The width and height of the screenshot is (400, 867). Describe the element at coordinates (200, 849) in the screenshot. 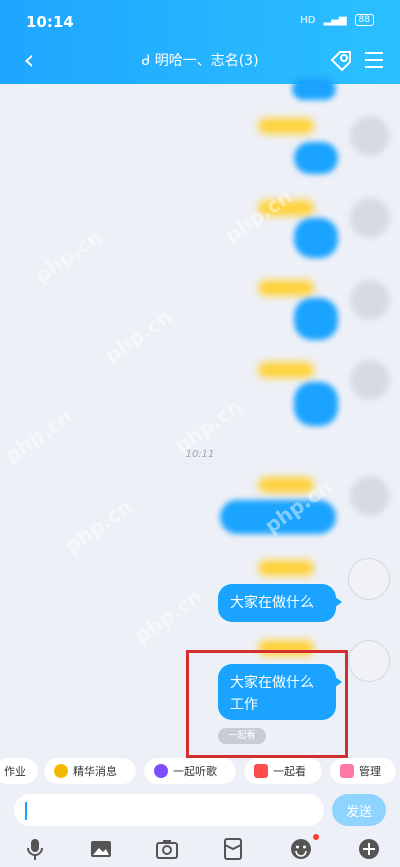

I see `composer-toolbar` at that location.